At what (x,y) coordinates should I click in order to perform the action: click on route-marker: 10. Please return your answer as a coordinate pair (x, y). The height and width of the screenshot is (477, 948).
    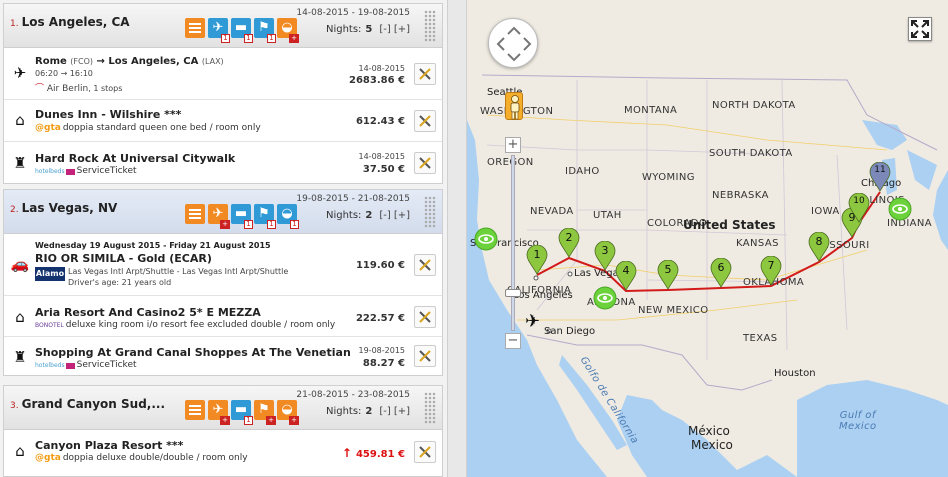
    Looking at the image, I should click on (859, 207).